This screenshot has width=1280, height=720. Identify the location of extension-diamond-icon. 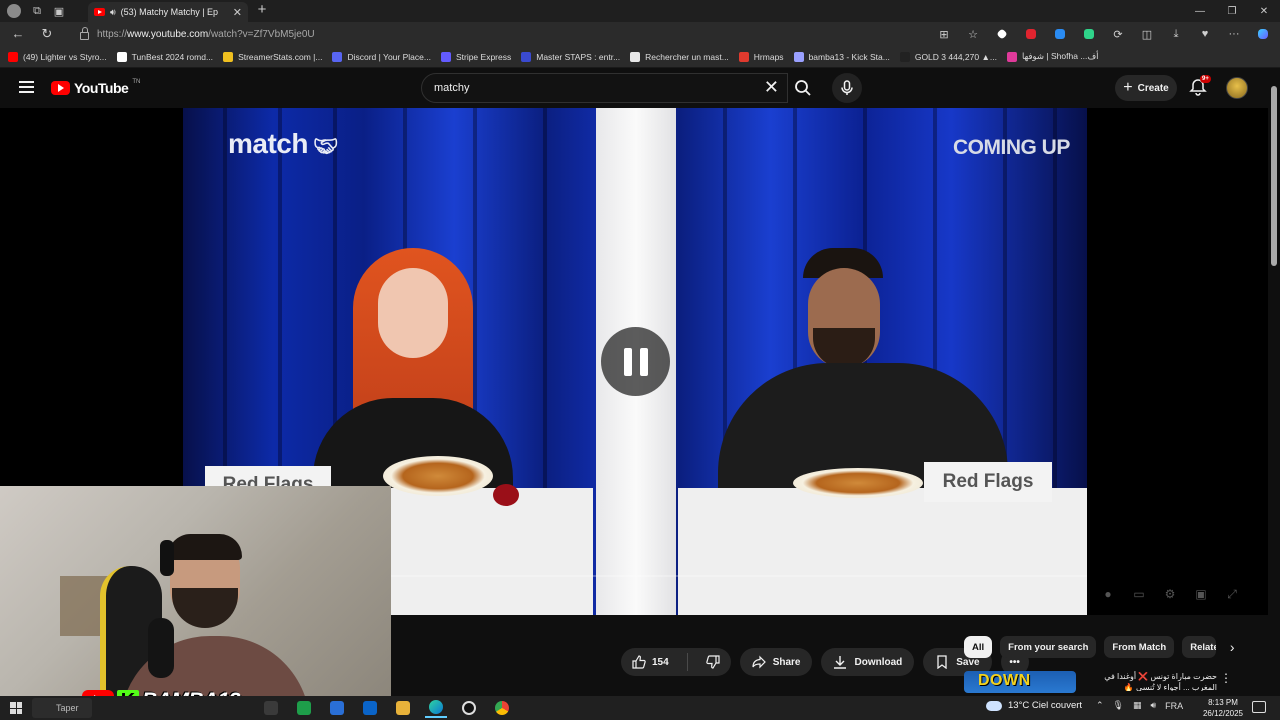
(1002, 34).